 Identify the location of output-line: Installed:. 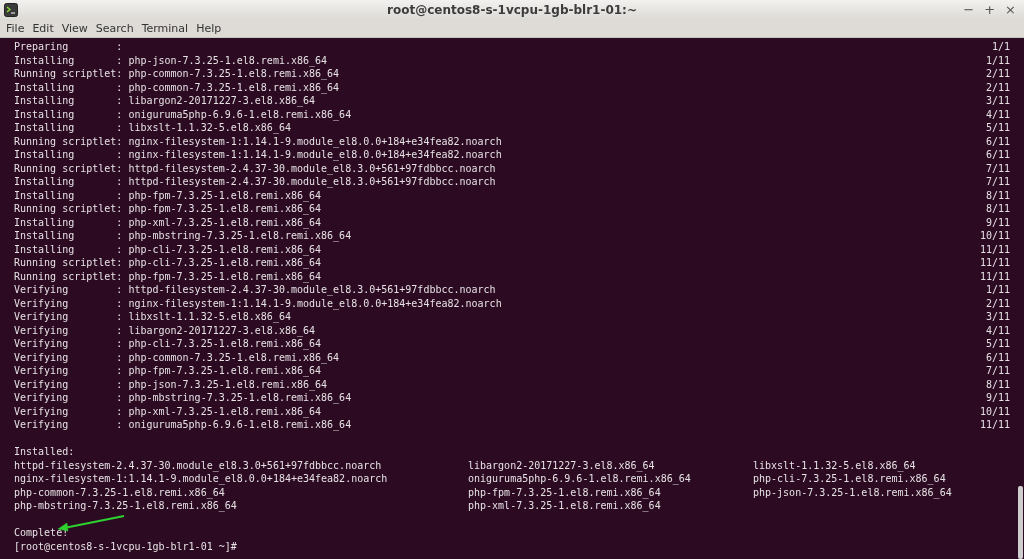
(44, 452).